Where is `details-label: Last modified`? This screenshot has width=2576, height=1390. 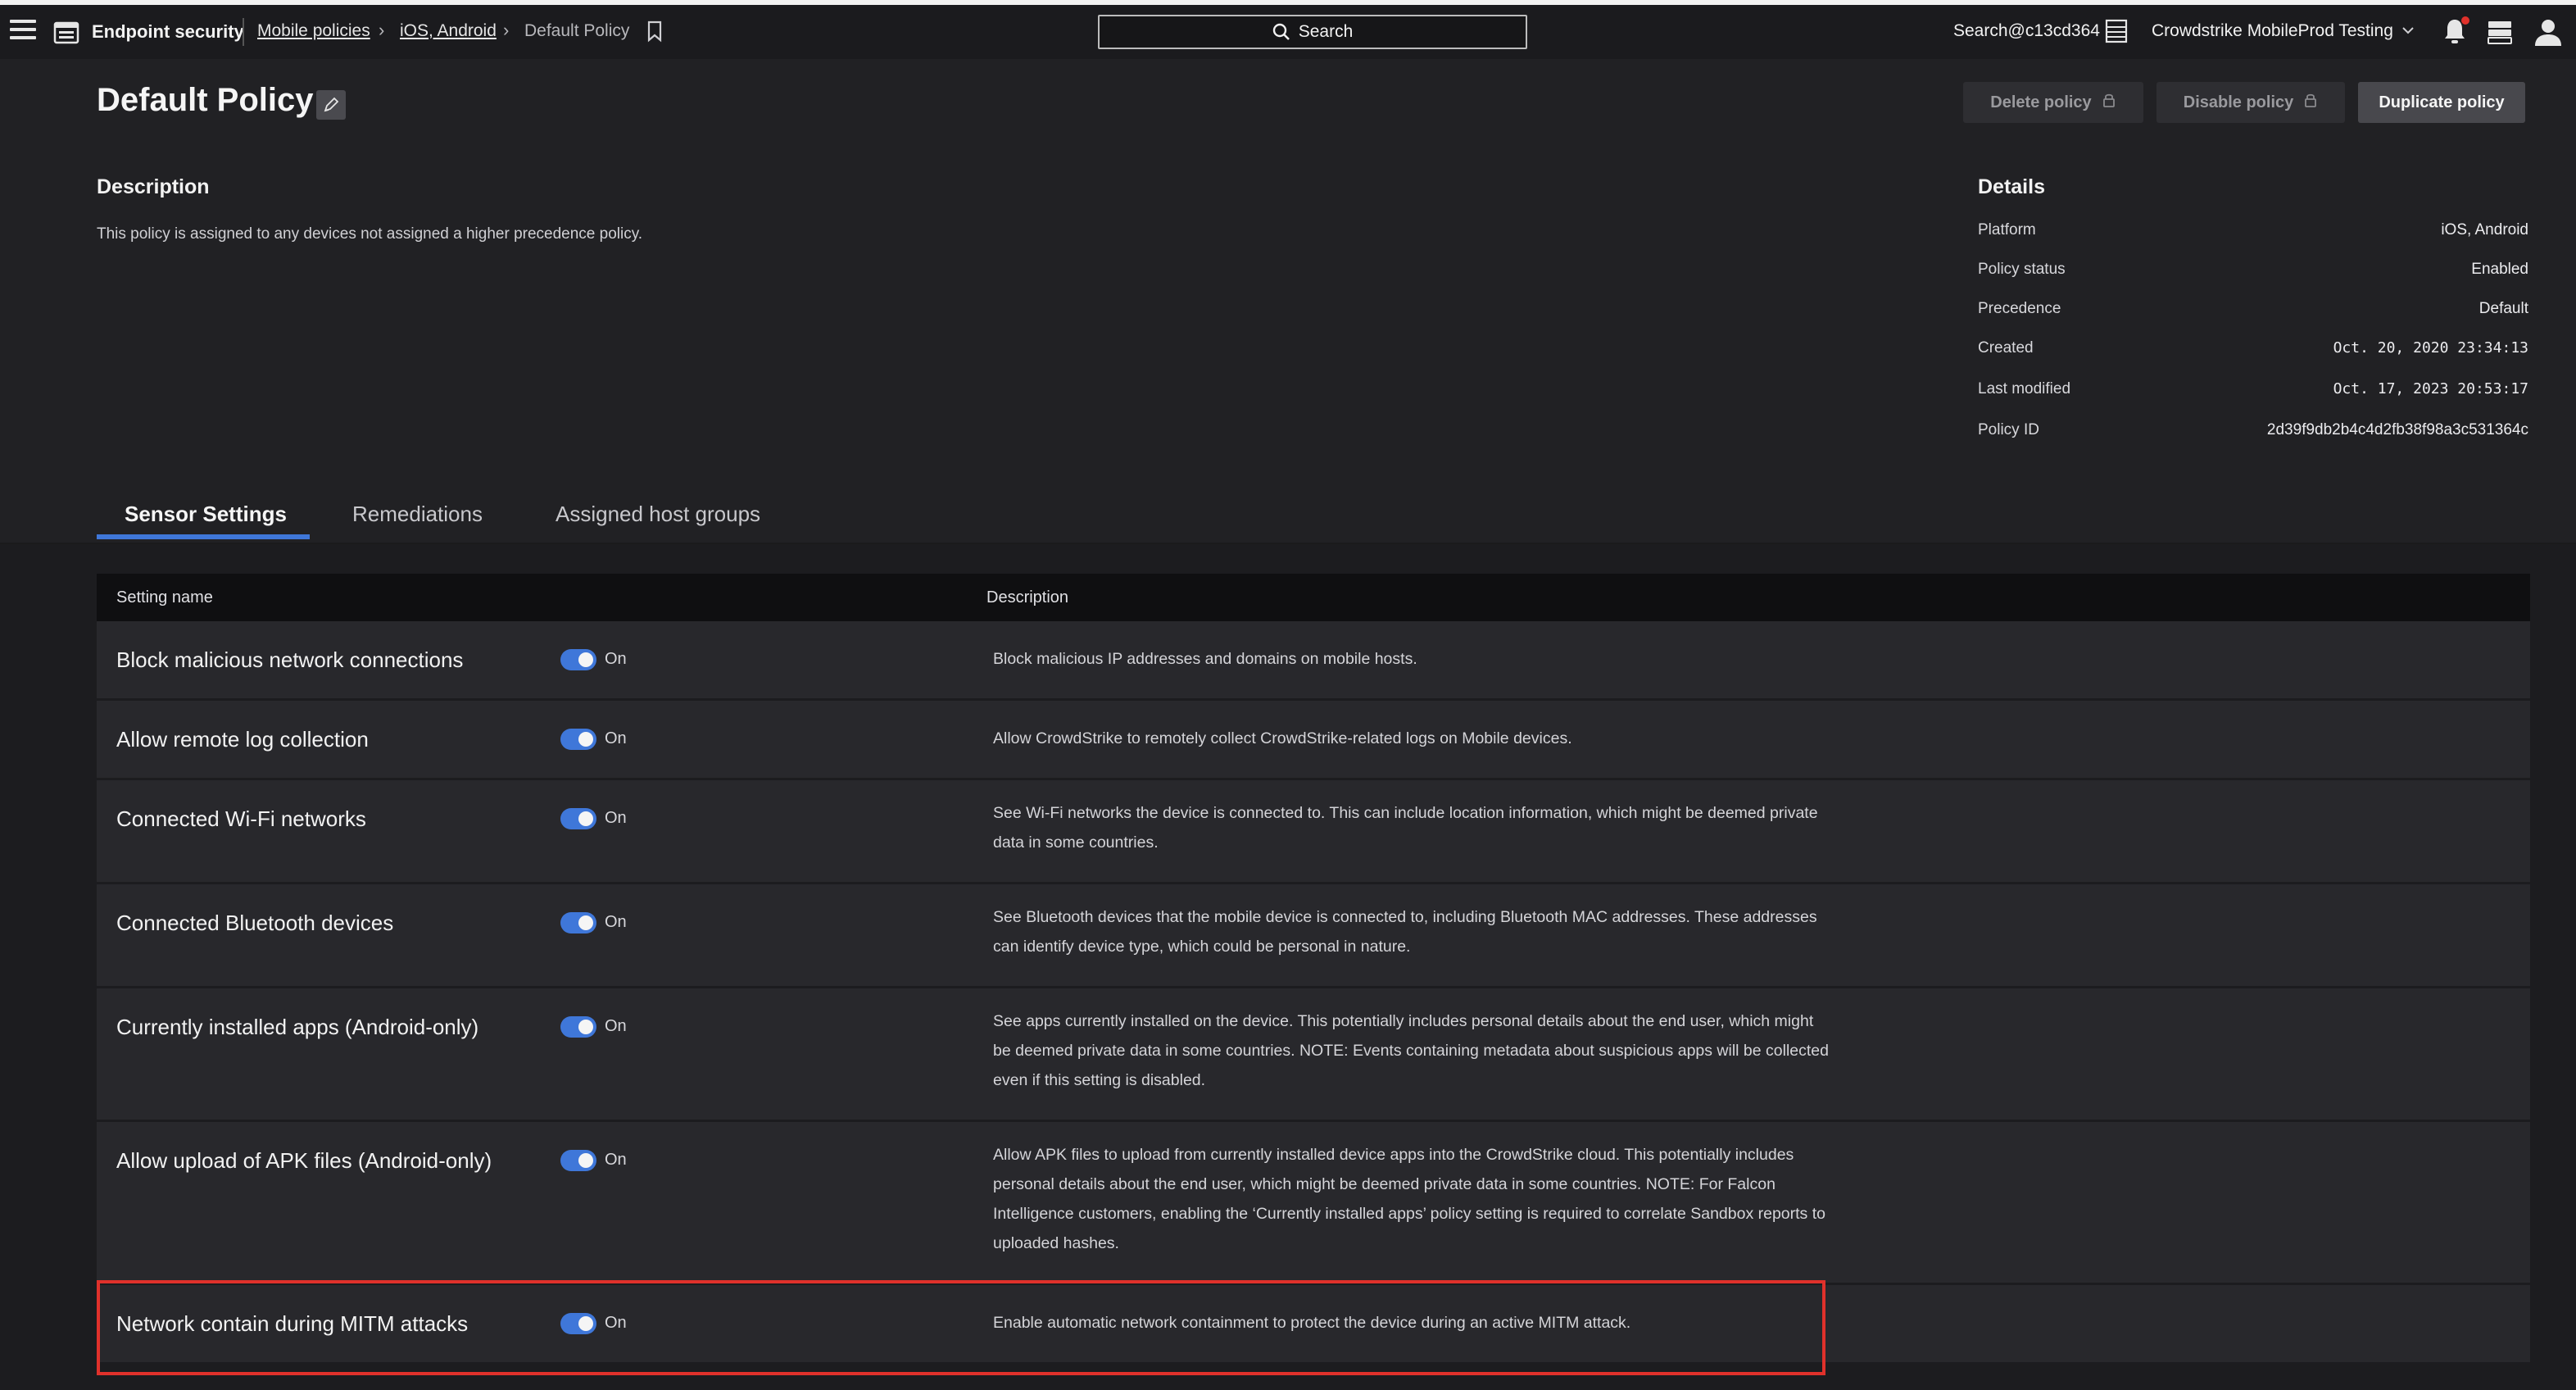
details-label: Last modified is located at coordinates (2024, 388).